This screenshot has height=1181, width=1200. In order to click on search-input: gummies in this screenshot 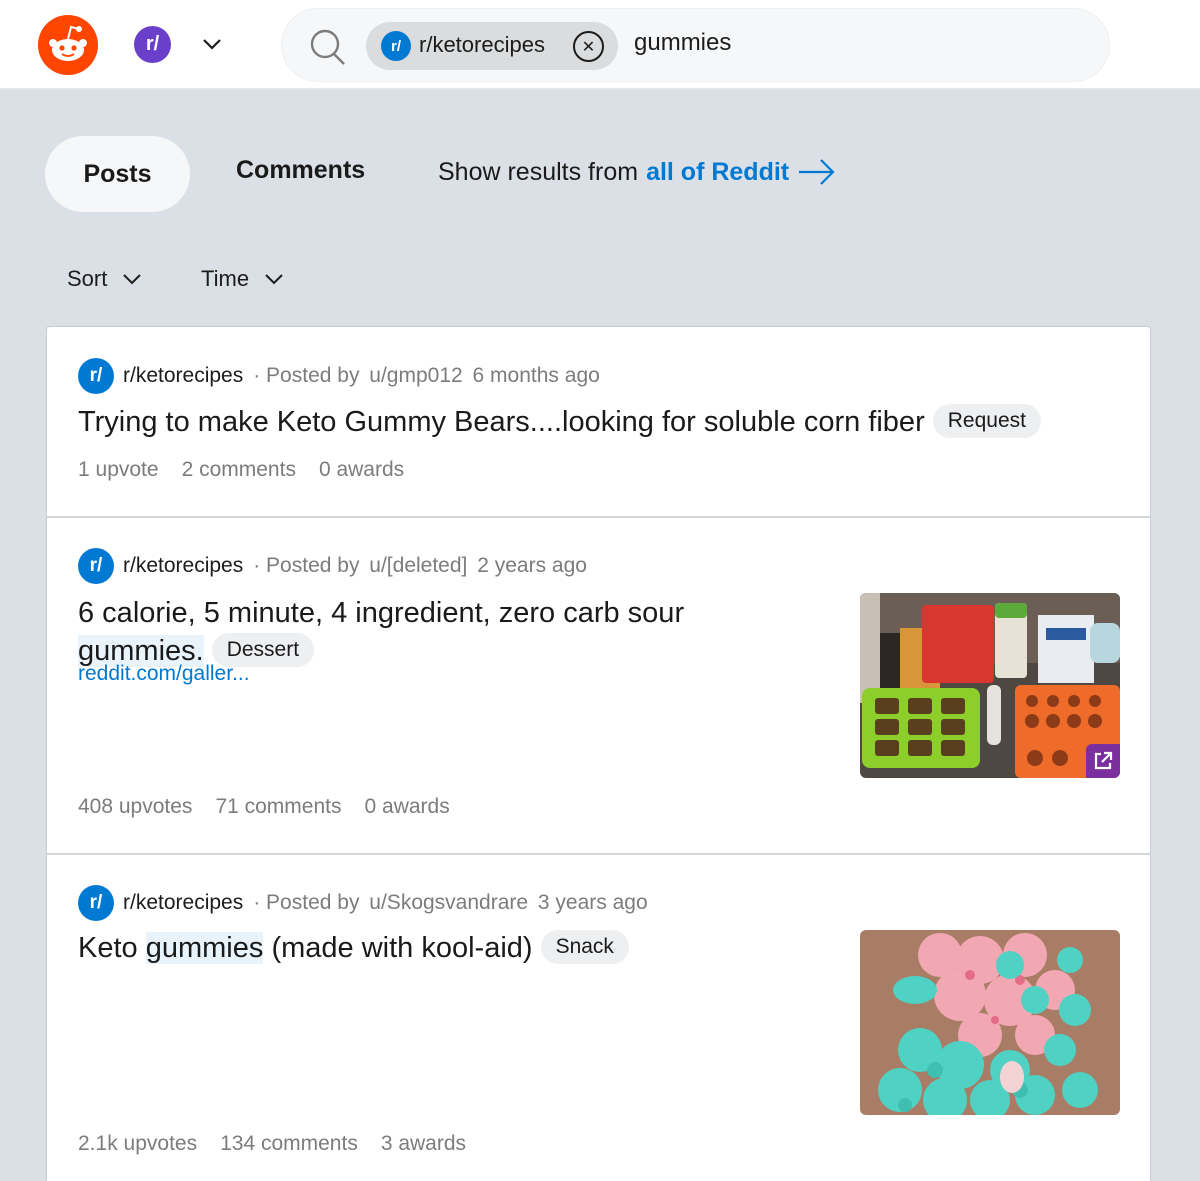, I will do `click(682, 43)`.